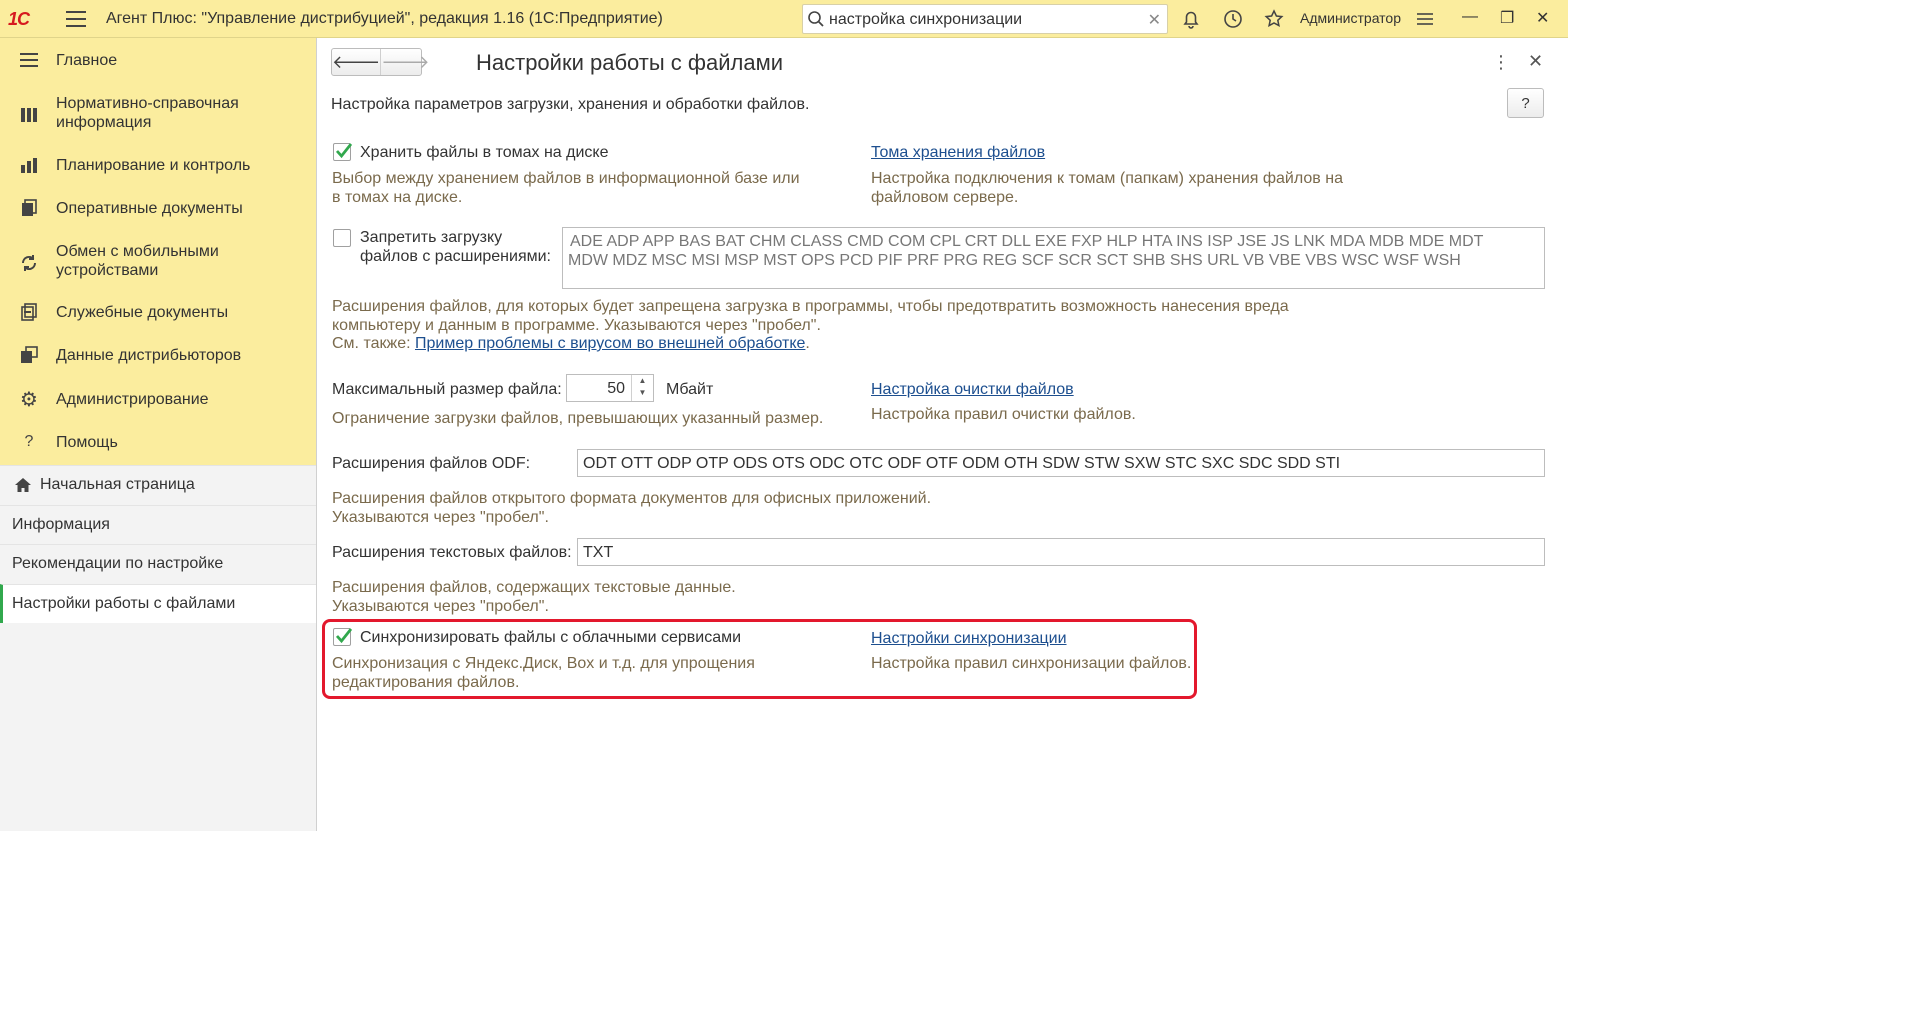 This screenshot has width=1920, height=1017. I want to click on section-help: ? Помощь, so click(158, 442).